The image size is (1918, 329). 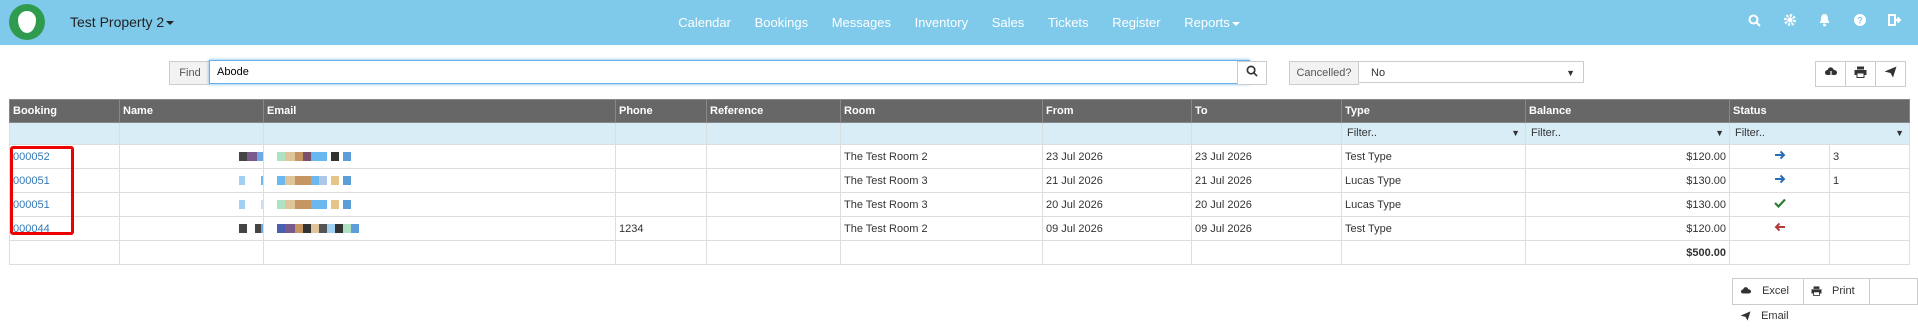 What do you see at coordinates (1117, 156) in the screenshot?
I see `from-cell: 23 Jul 2026` at bounding box center [1117, 156].